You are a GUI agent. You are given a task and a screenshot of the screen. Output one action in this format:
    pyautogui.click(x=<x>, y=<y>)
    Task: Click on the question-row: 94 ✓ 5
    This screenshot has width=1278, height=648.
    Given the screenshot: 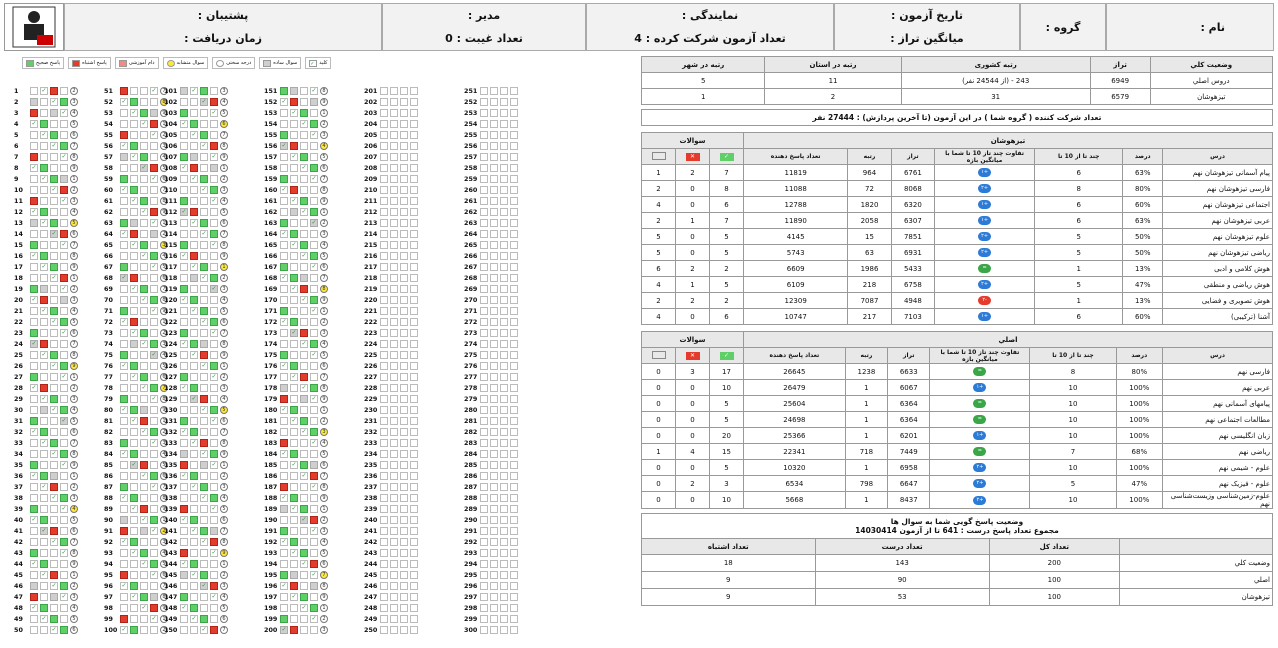 What is the action you would take?
    pyautogui.click(x=136, y=564)
    